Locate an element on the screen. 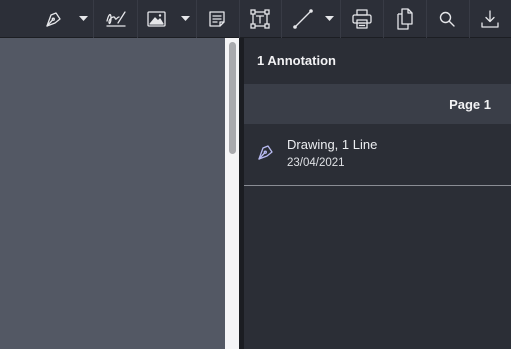 The image size is (511, 349). copy-button is located at coordinates (405, 19).